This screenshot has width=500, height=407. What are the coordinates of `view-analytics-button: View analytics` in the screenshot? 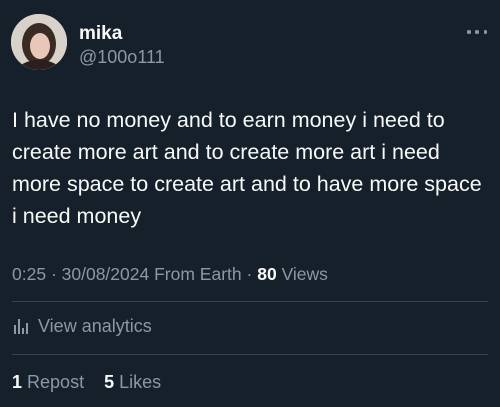 It's located at (82, 326).